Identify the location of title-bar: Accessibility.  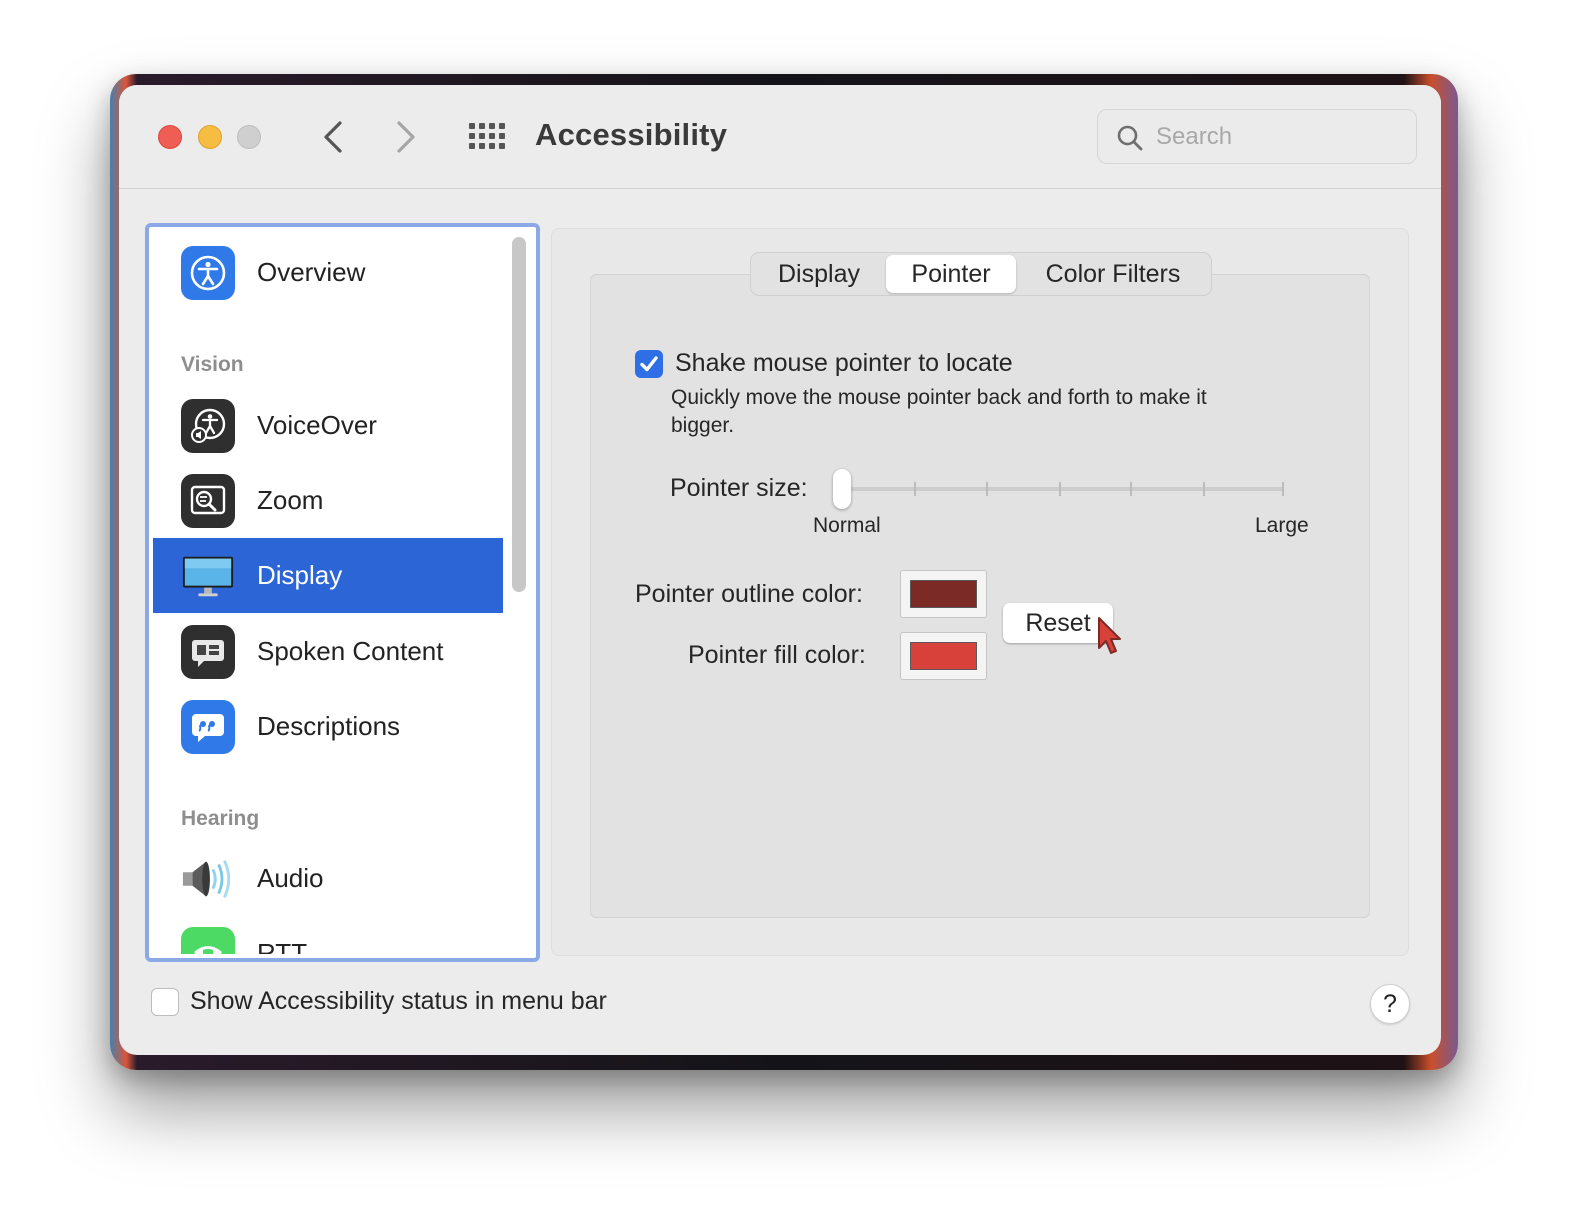
(780, 137).